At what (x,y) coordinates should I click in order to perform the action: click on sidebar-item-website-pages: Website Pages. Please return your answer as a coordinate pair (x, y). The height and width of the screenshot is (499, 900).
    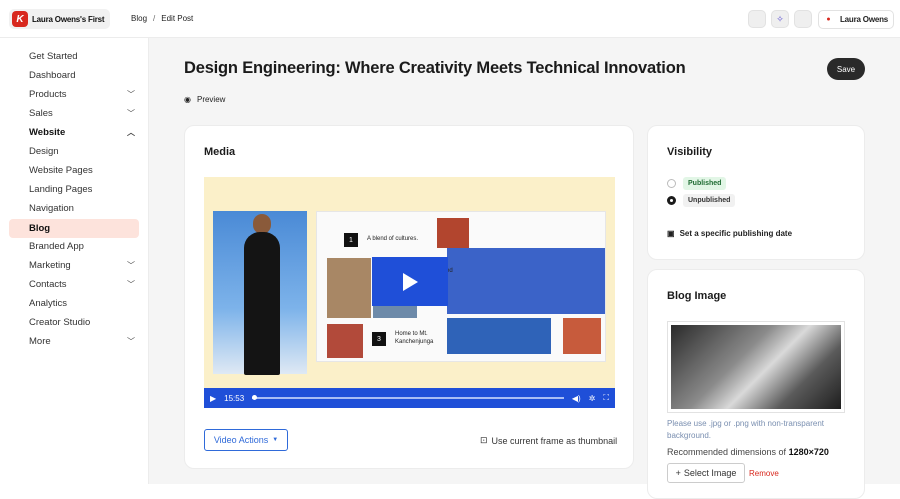
    Looking at the image, I should click on (74, 170).